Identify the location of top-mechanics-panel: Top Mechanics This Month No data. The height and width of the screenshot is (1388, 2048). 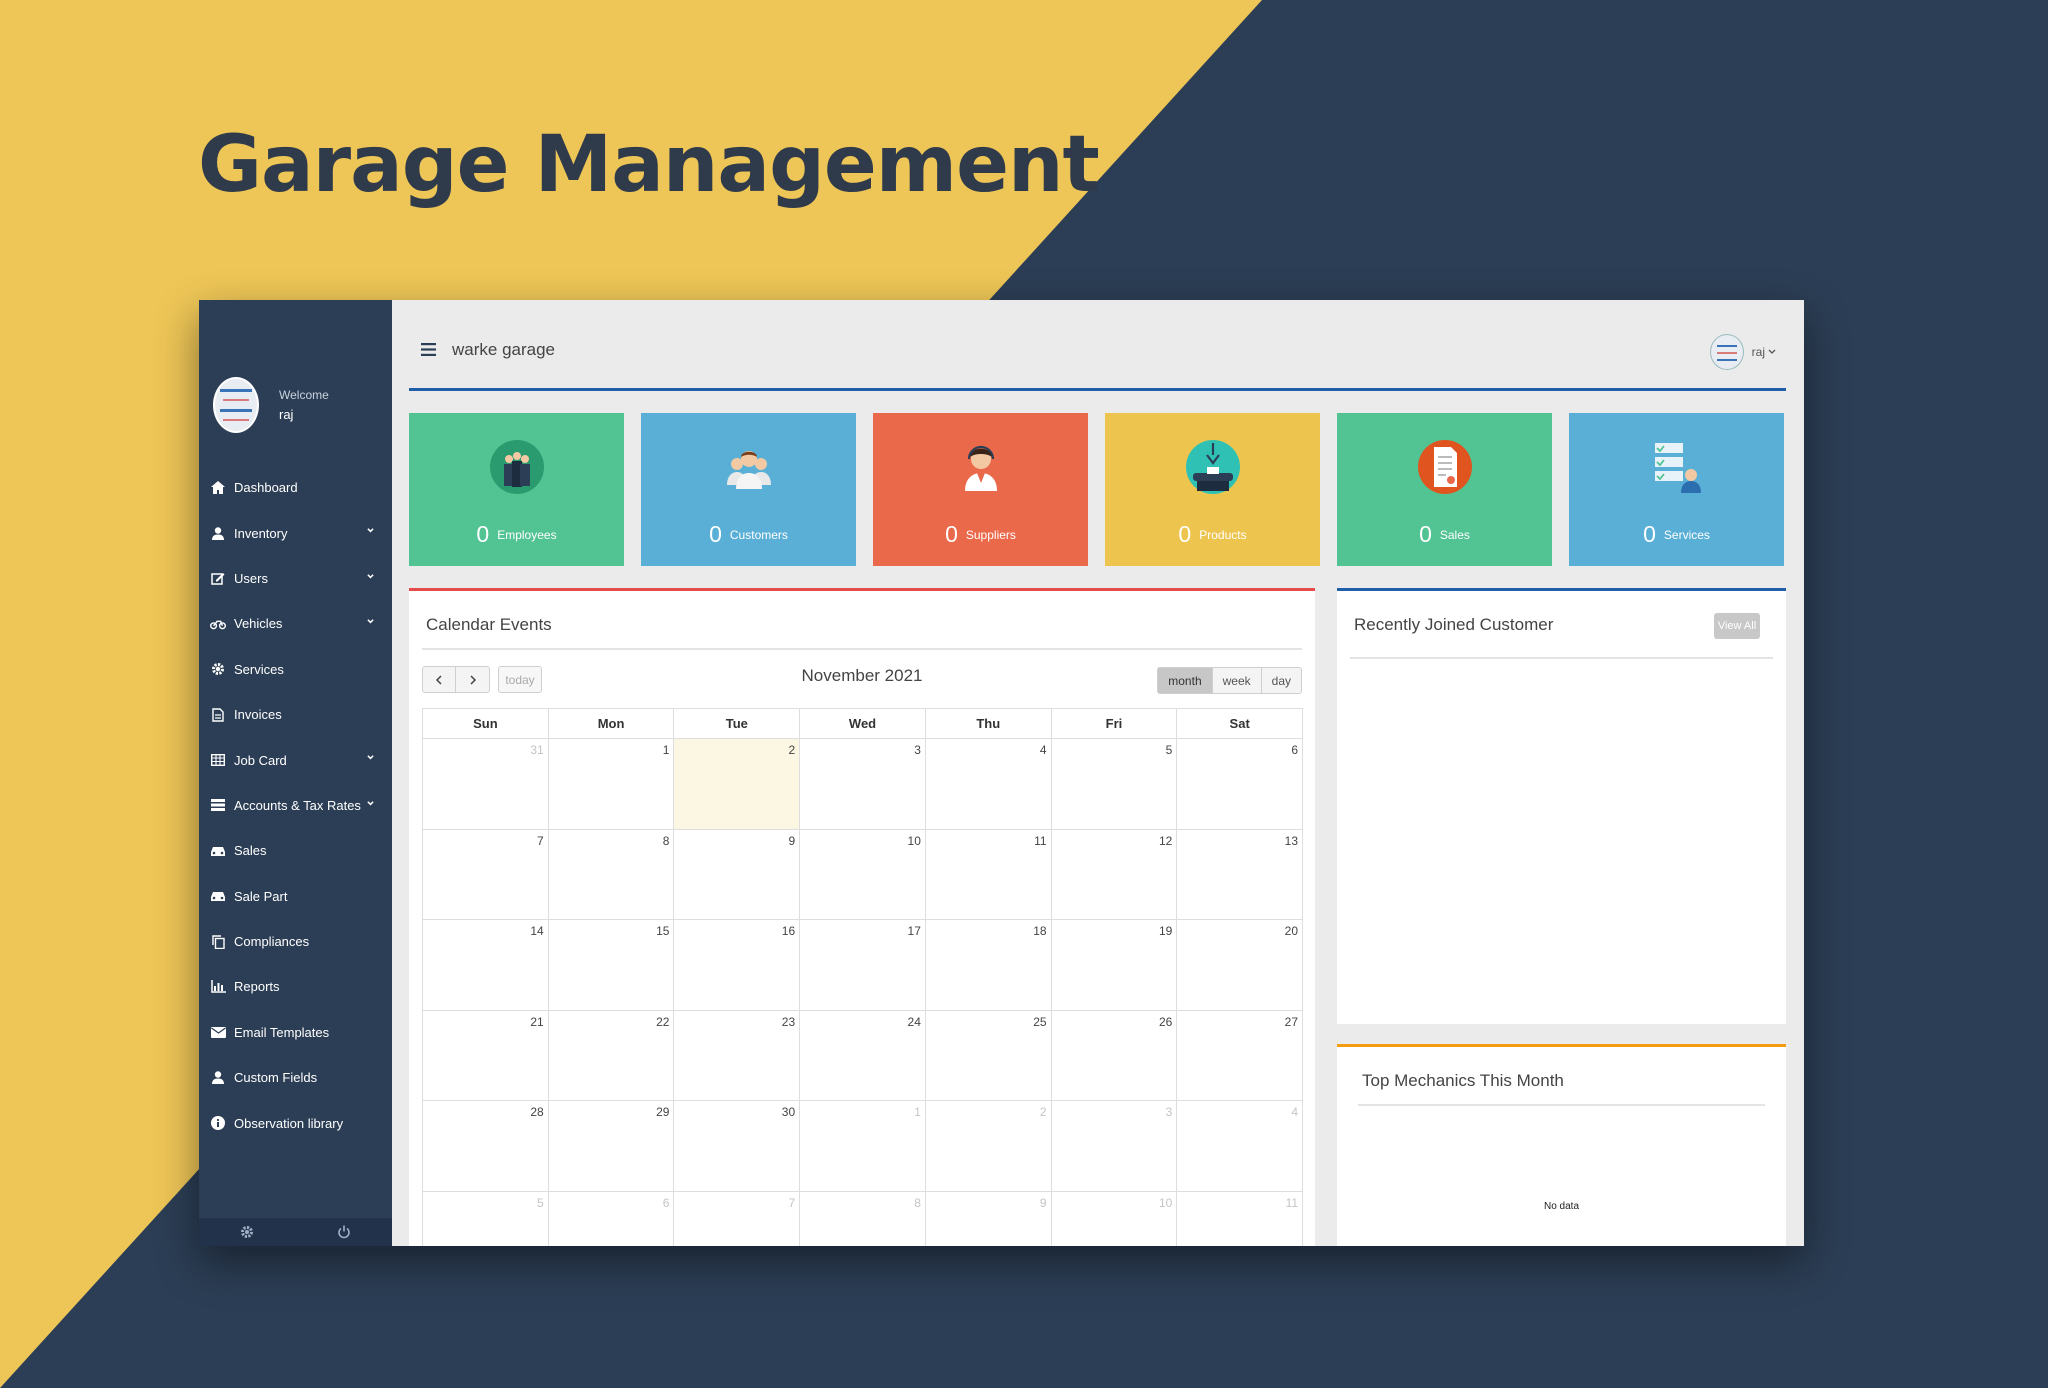
(1561, 1145).